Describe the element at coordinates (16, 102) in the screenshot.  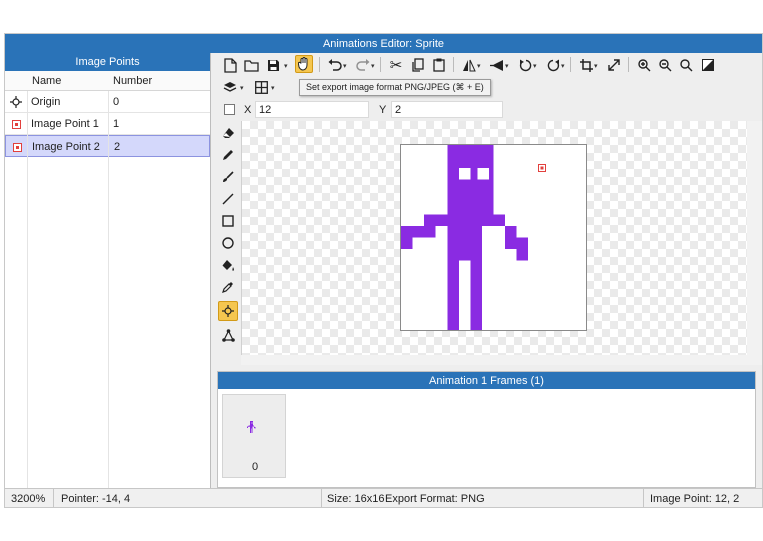
I see `crosshair-icon` at that location.